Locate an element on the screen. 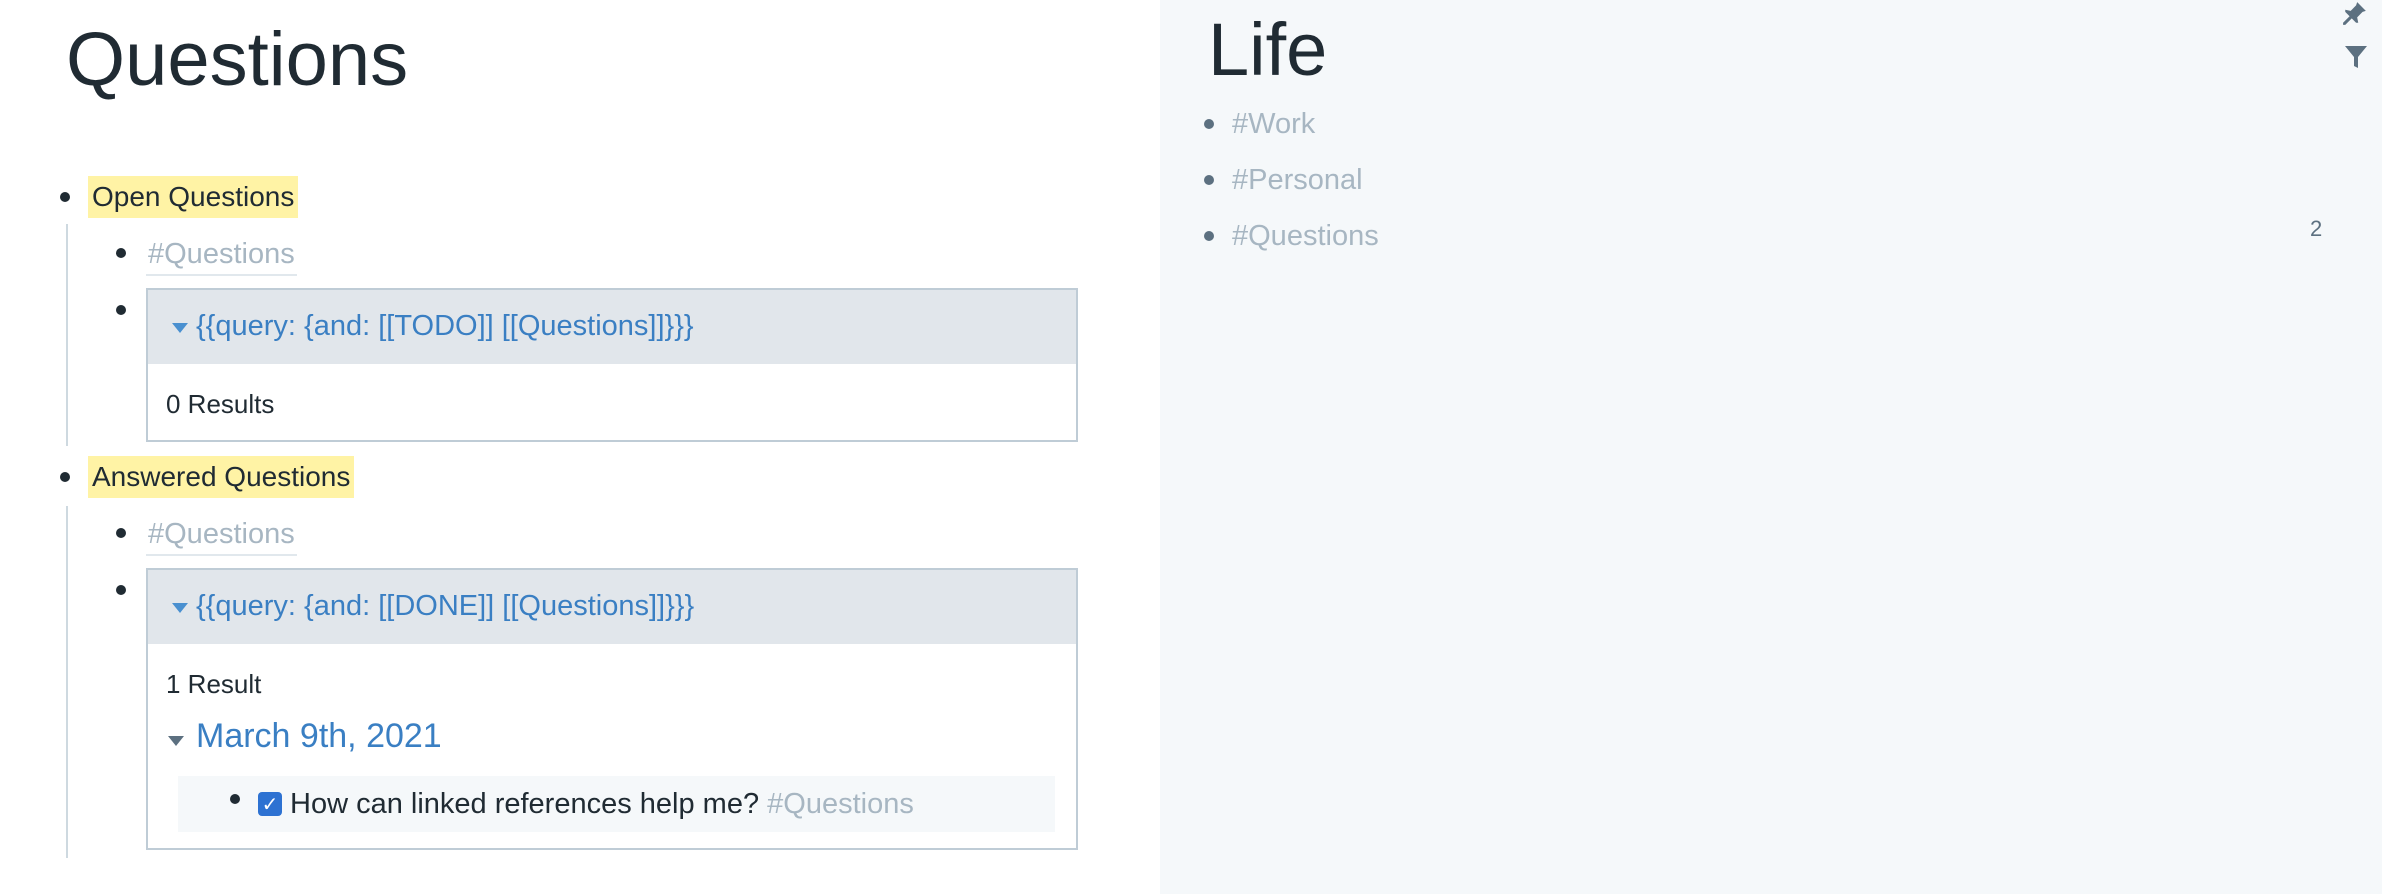 The image size is (2382, 894). query-text: {{query: {and: [[TODO]] [[Questions]]}}} is located at coordinates (445, 326).